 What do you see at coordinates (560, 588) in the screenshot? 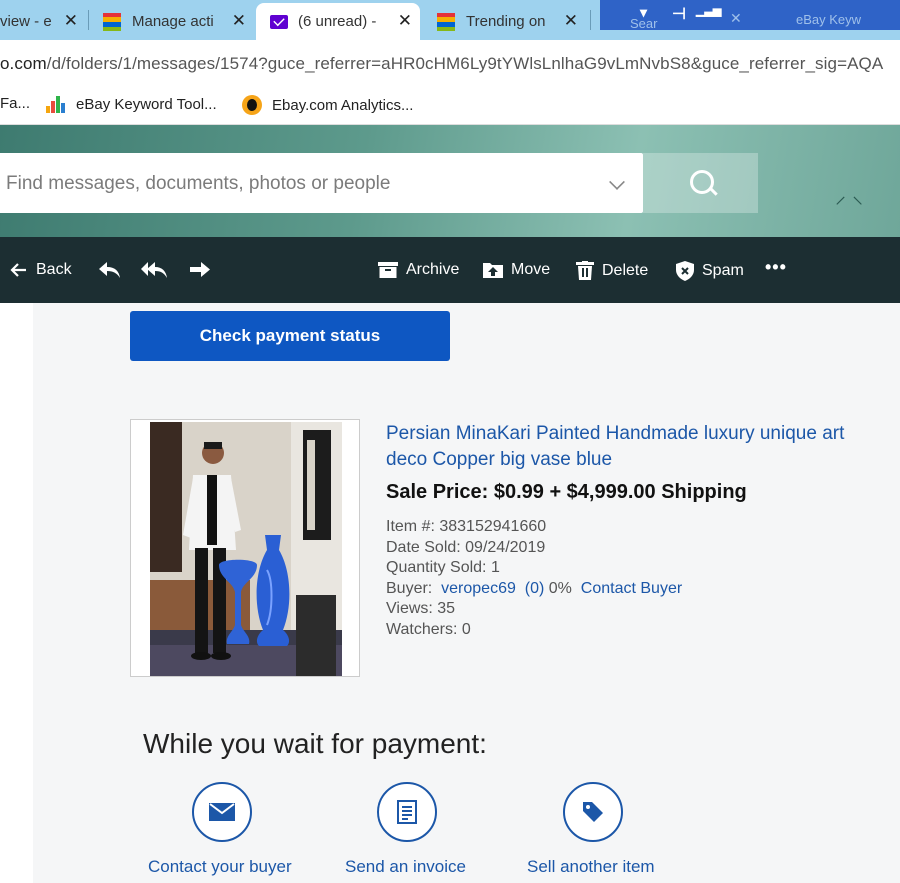
I see `buyer-feedback-percent: 0%` at bounding box center [560, 588].